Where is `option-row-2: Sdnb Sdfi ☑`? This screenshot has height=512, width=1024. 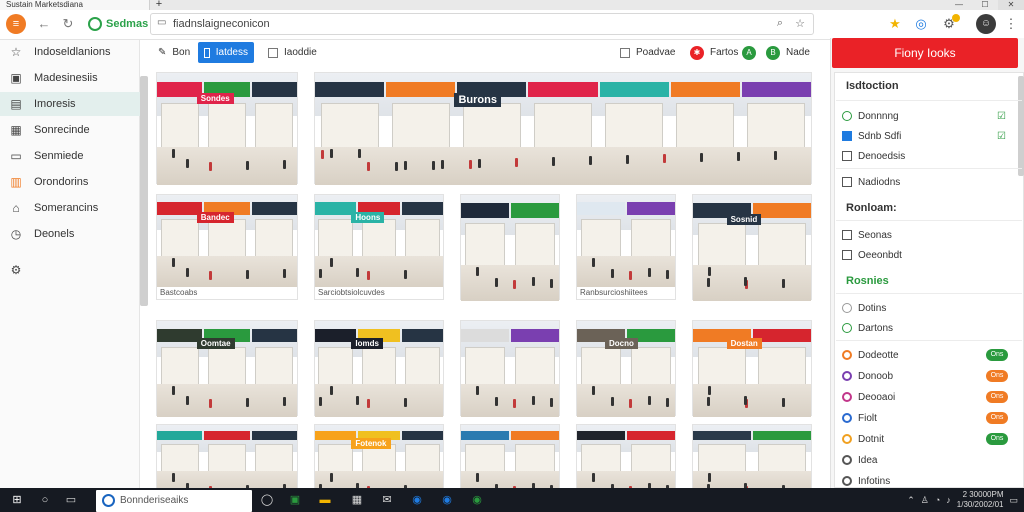 option-row-2: Sdnb Sdfi ☑ is located at coordinates (925, 136).